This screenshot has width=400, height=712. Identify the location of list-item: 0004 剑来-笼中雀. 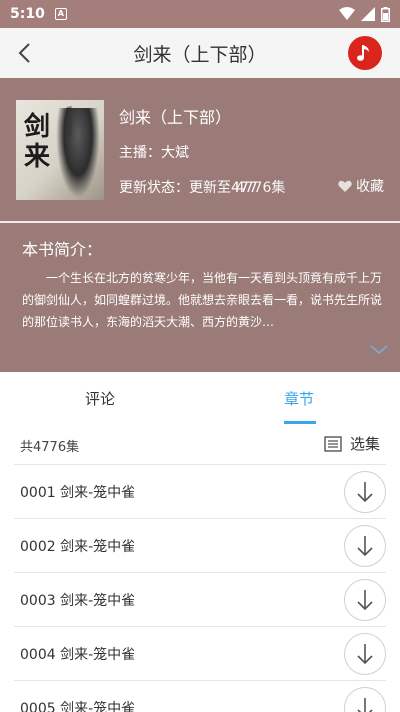
(200, 653).